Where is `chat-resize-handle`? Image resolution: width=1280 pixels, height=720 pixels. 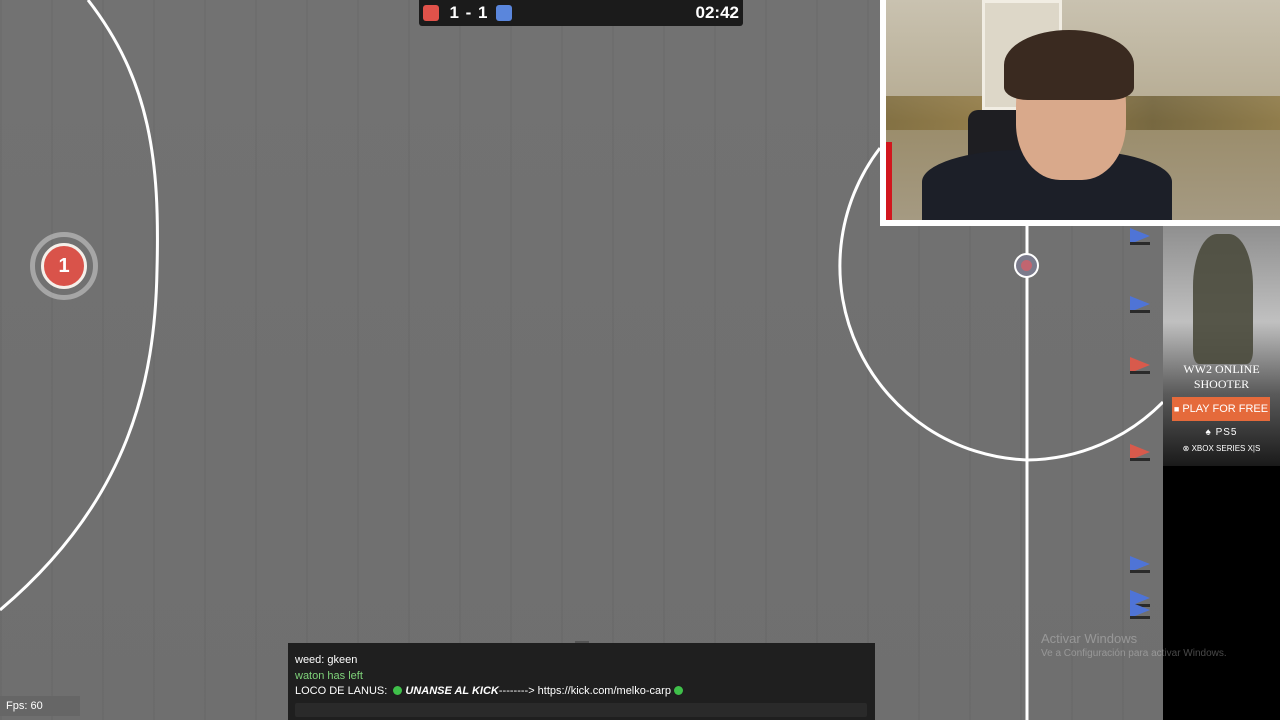 chat-resize-handle is located at coordinates (582, 642).